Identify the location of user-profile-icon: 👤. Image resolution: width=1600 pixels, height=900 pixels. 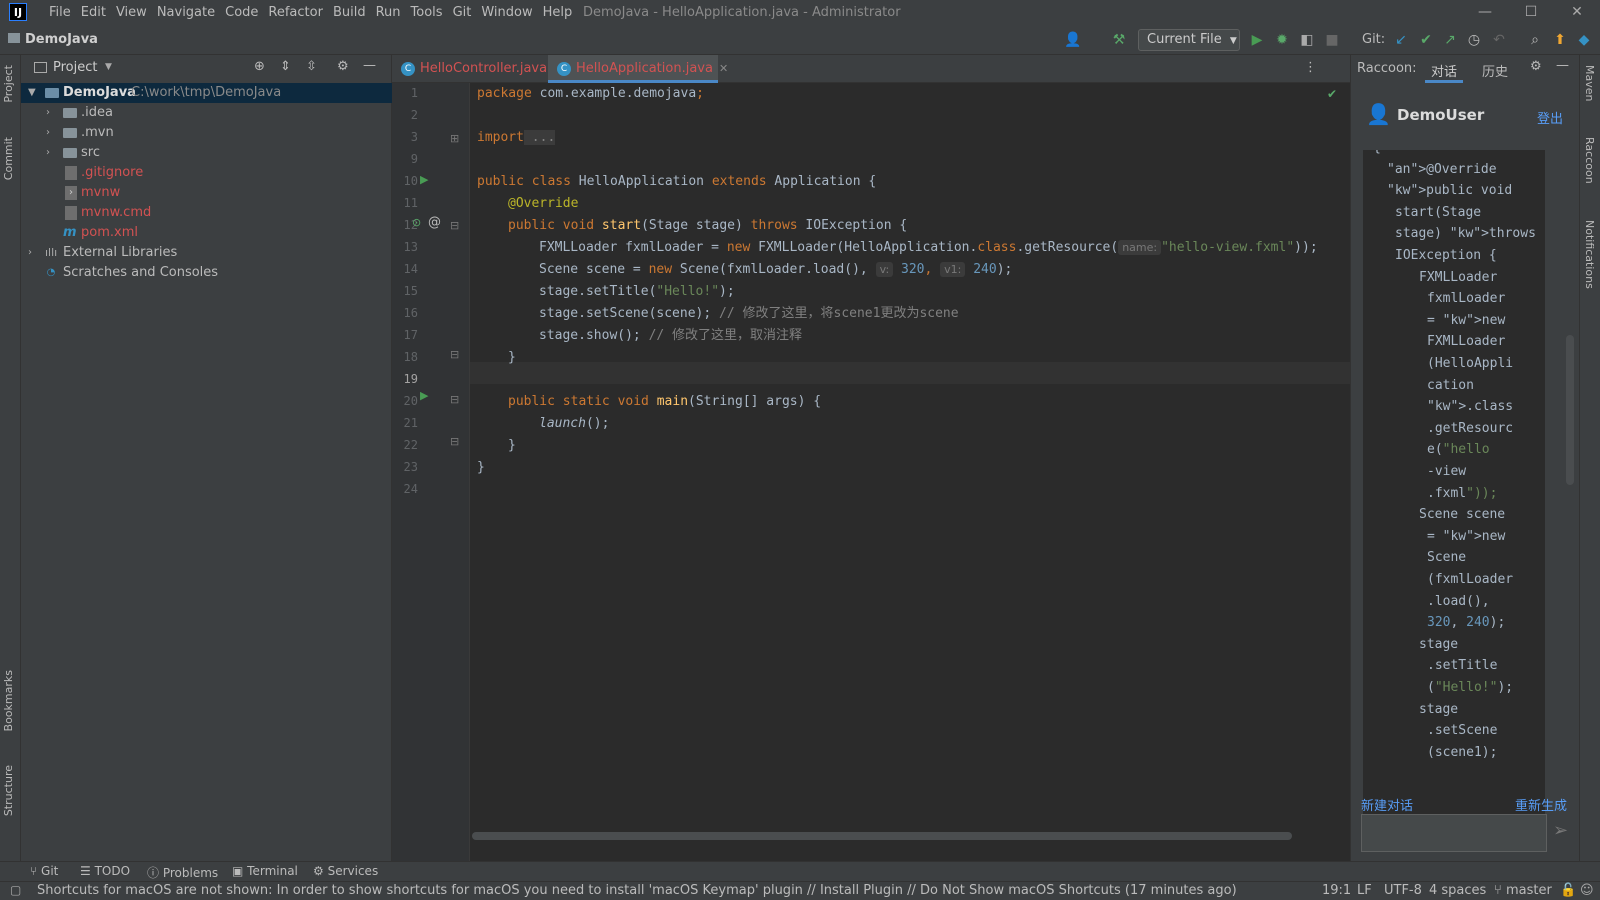
(1073, 40).